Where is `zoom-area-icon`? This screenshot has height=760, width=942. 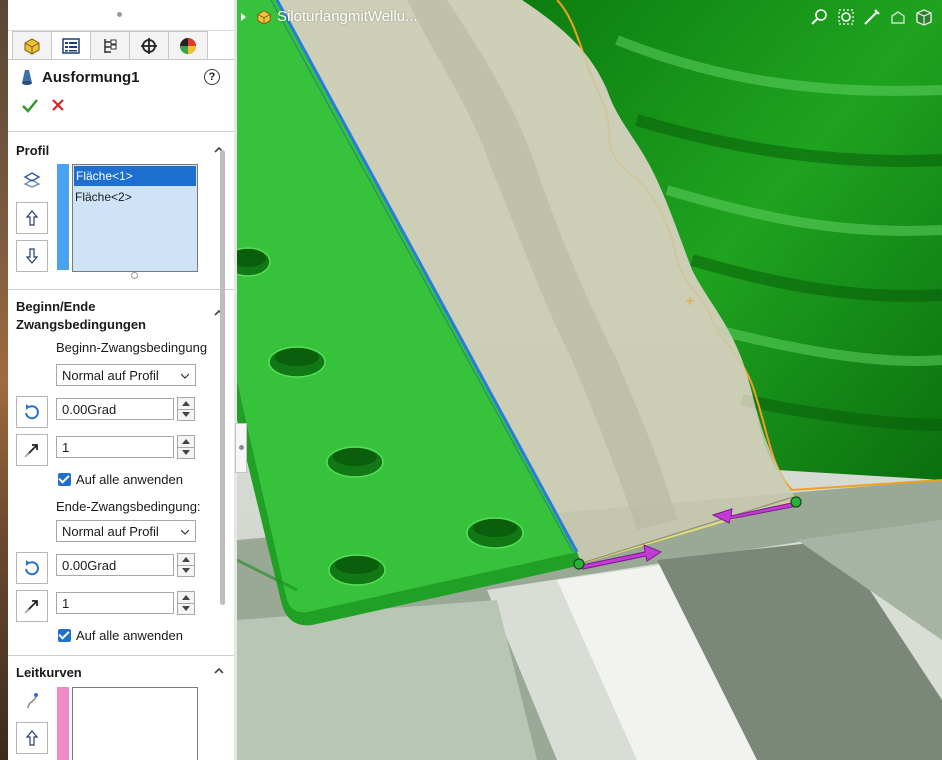
zoom-area-icon is located at coordinates (846, 17).